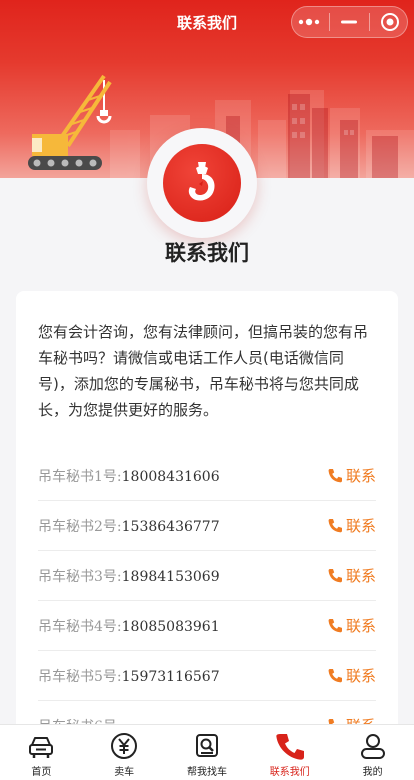 Image resolution: width=414 pixels, height=780 pixels. Describe the element at coordinates (80, 476) in the screenshot. I see `secretary-name: 吊车秘书1号:` at that location.